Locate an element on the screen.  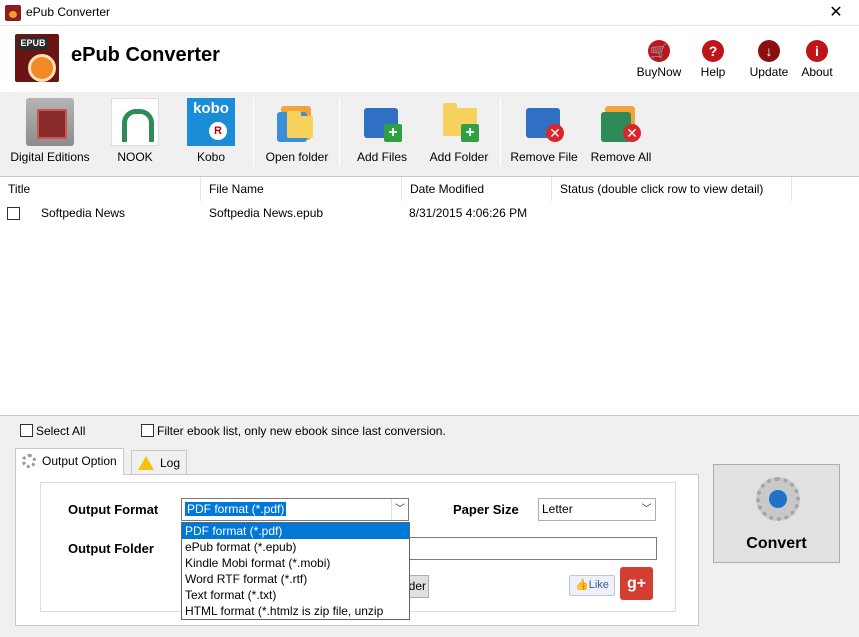
add-folder-label: Add Folder is located at coordinates (459, 157).